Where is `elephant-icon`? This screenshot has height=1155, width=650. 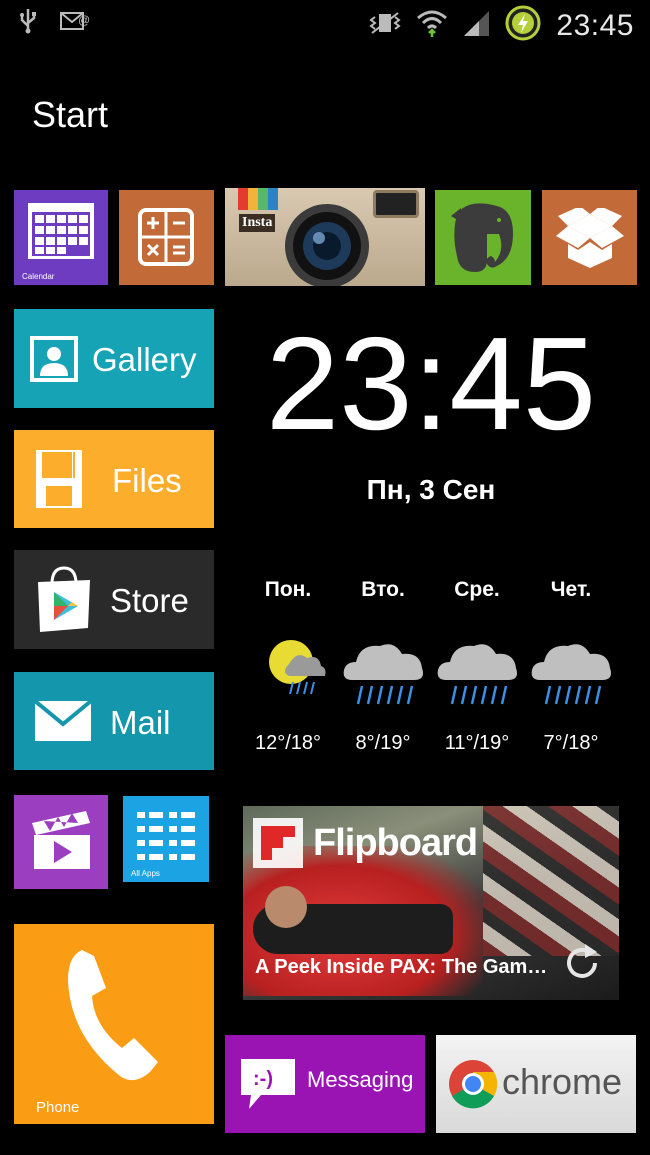
elephant-icon is located at coordinates (483, 240).